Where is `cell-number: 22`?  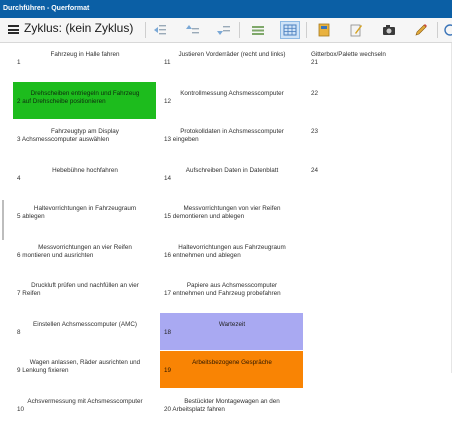 cell-number: 22 is located at coordinates (315, 93).